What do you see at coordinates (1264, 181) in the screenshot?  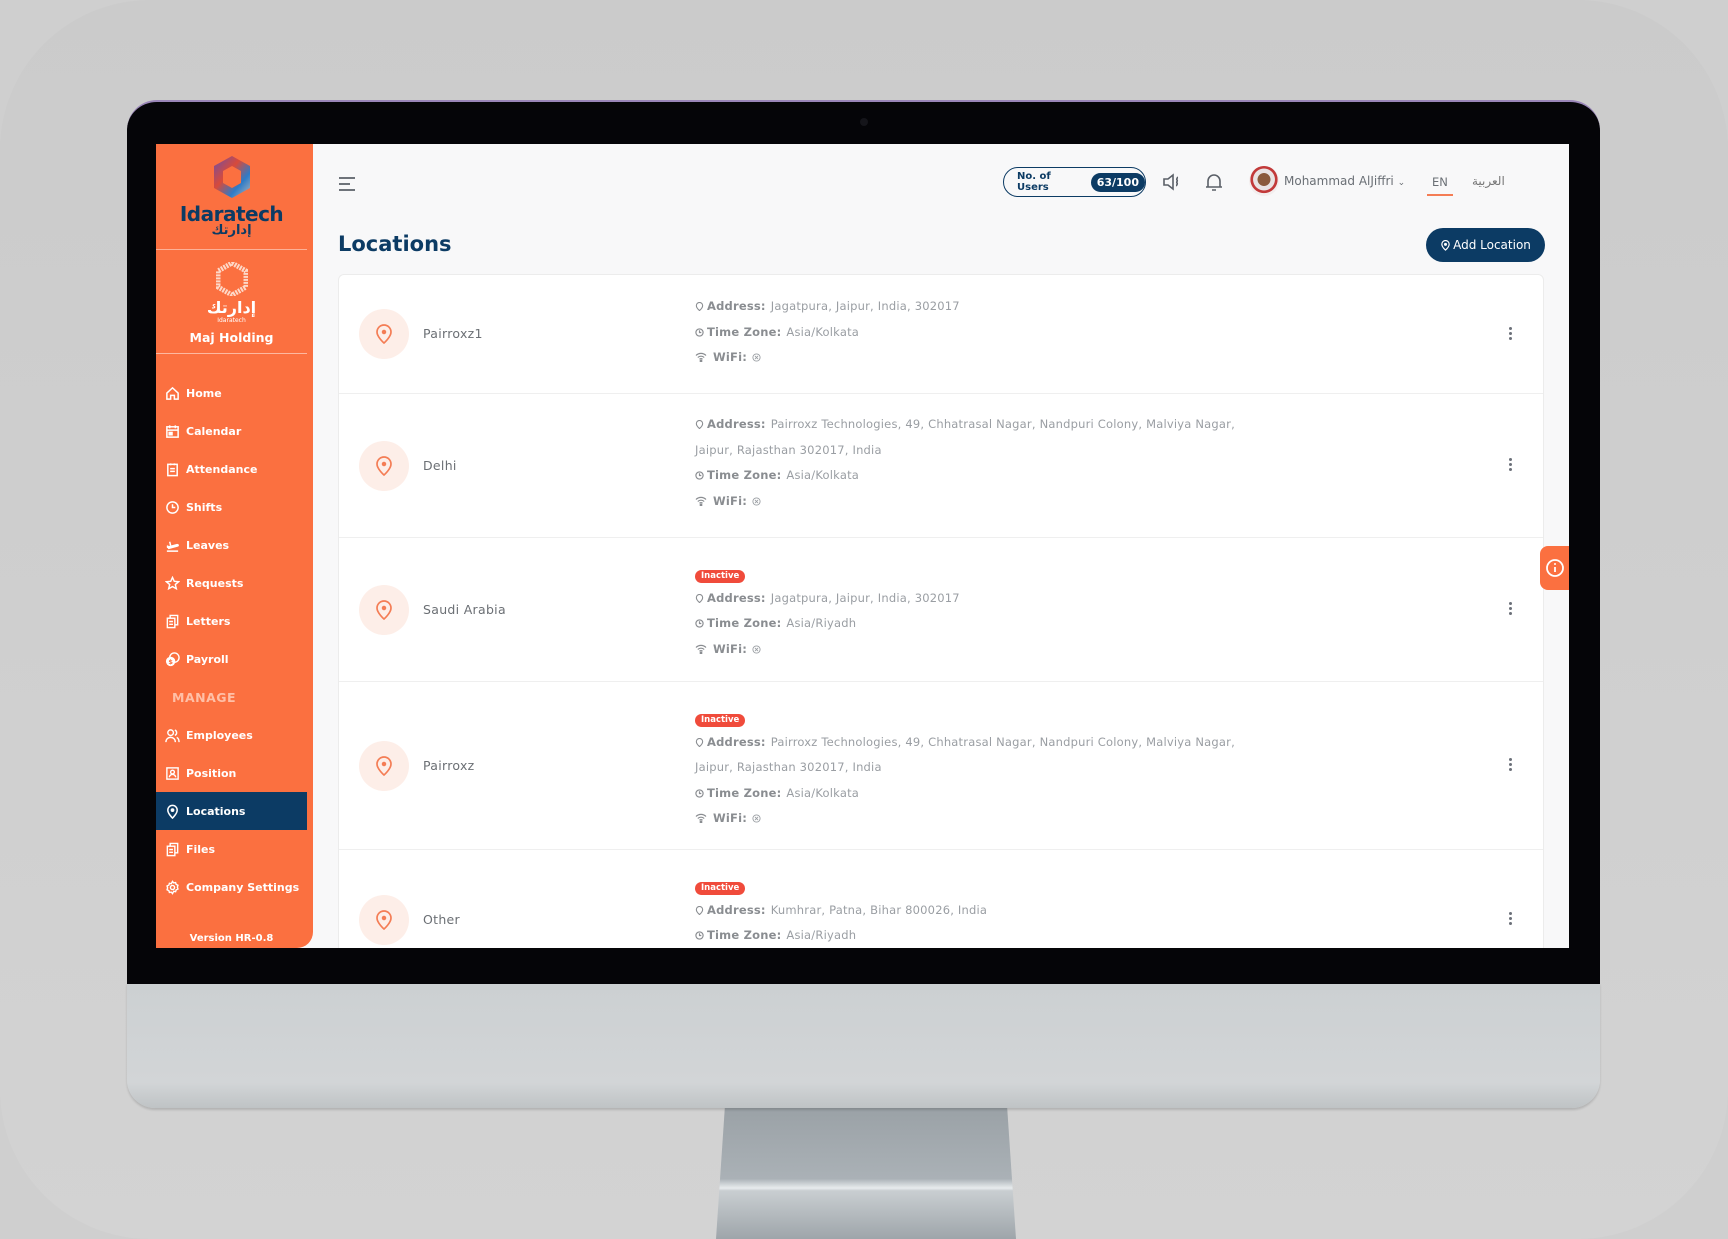 I see `user-avatar` at bounding box center [1264, 181].